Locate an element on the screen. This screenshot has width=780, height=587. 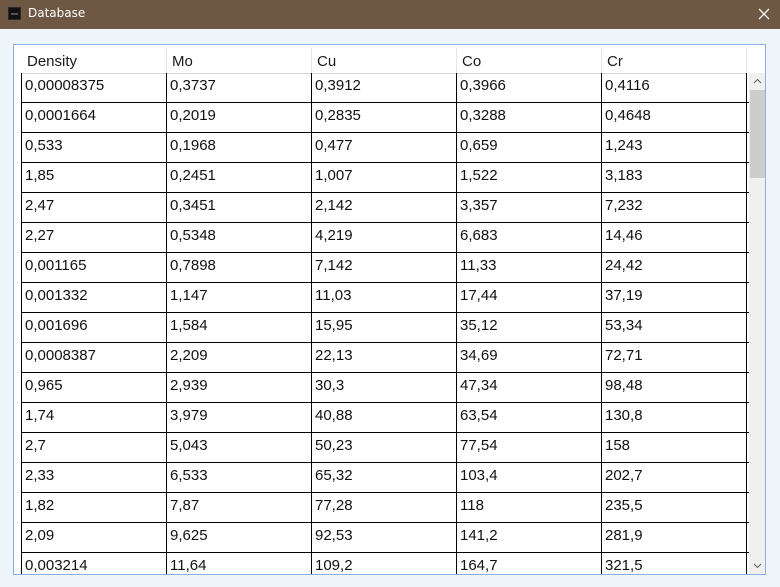
table-cell: 0,2835 is located at coordinates (384, 117).